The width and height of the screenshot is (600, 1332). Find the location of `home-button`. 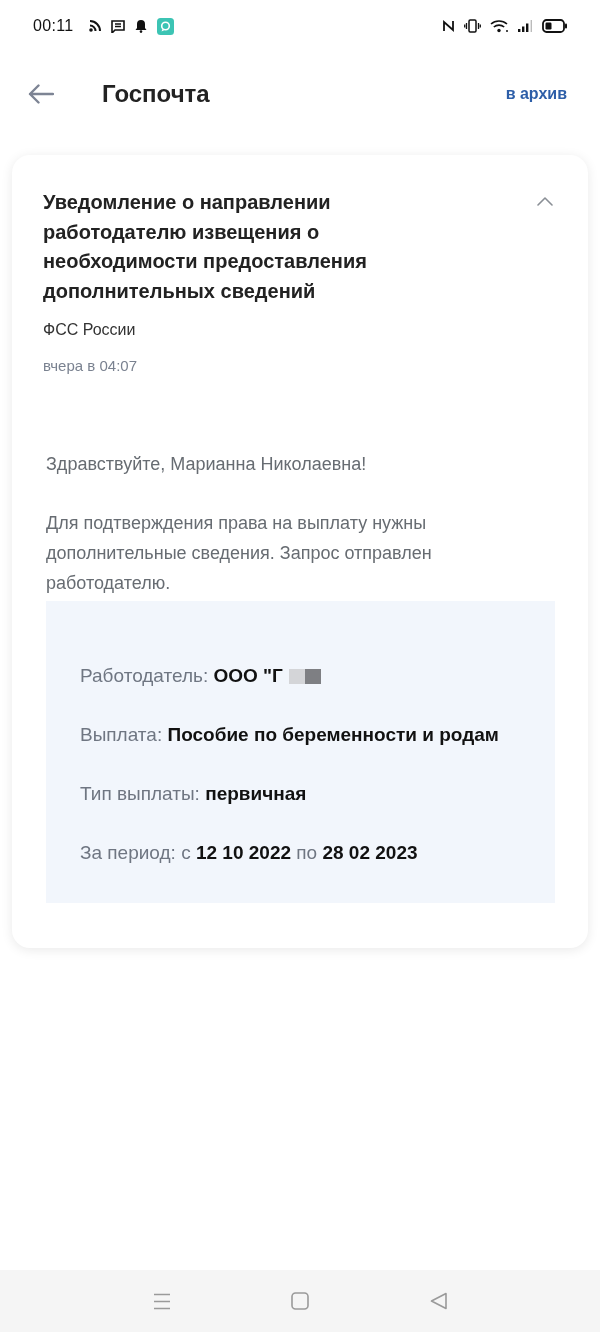

home-button is located at coordinates (300, 1301).